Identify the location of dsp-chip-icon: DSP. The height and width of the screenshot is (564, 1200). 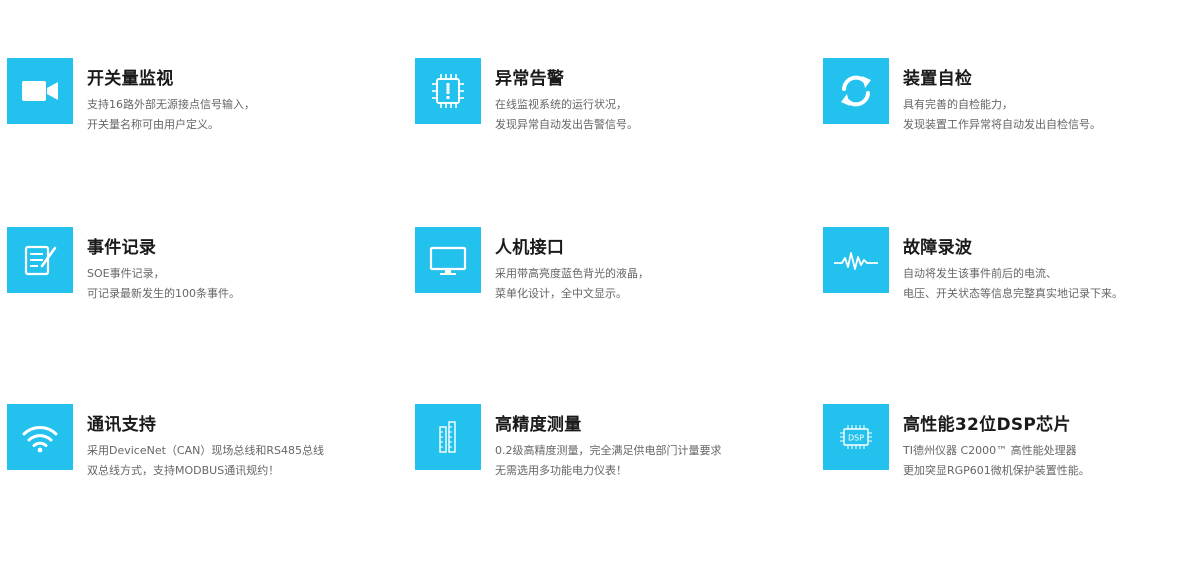
(856, 437).